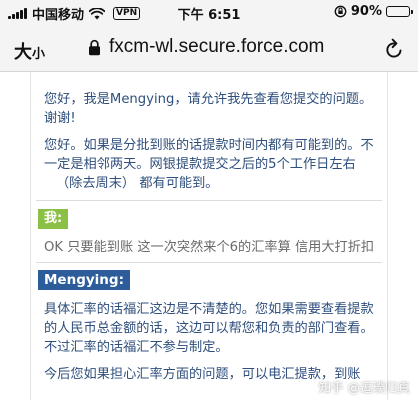 This screenshot has width=418, height=400. I want to click on user-sender-tag: 我:, so click(53, 219).